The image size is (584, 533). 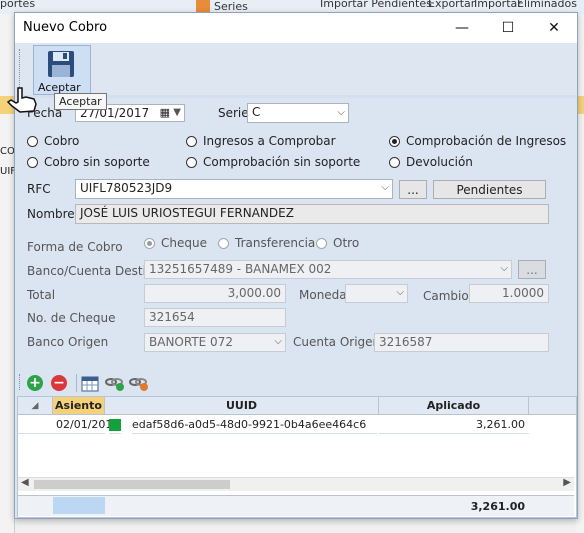 I want to click on serie-label: Serie, so click(x=233, y=113).